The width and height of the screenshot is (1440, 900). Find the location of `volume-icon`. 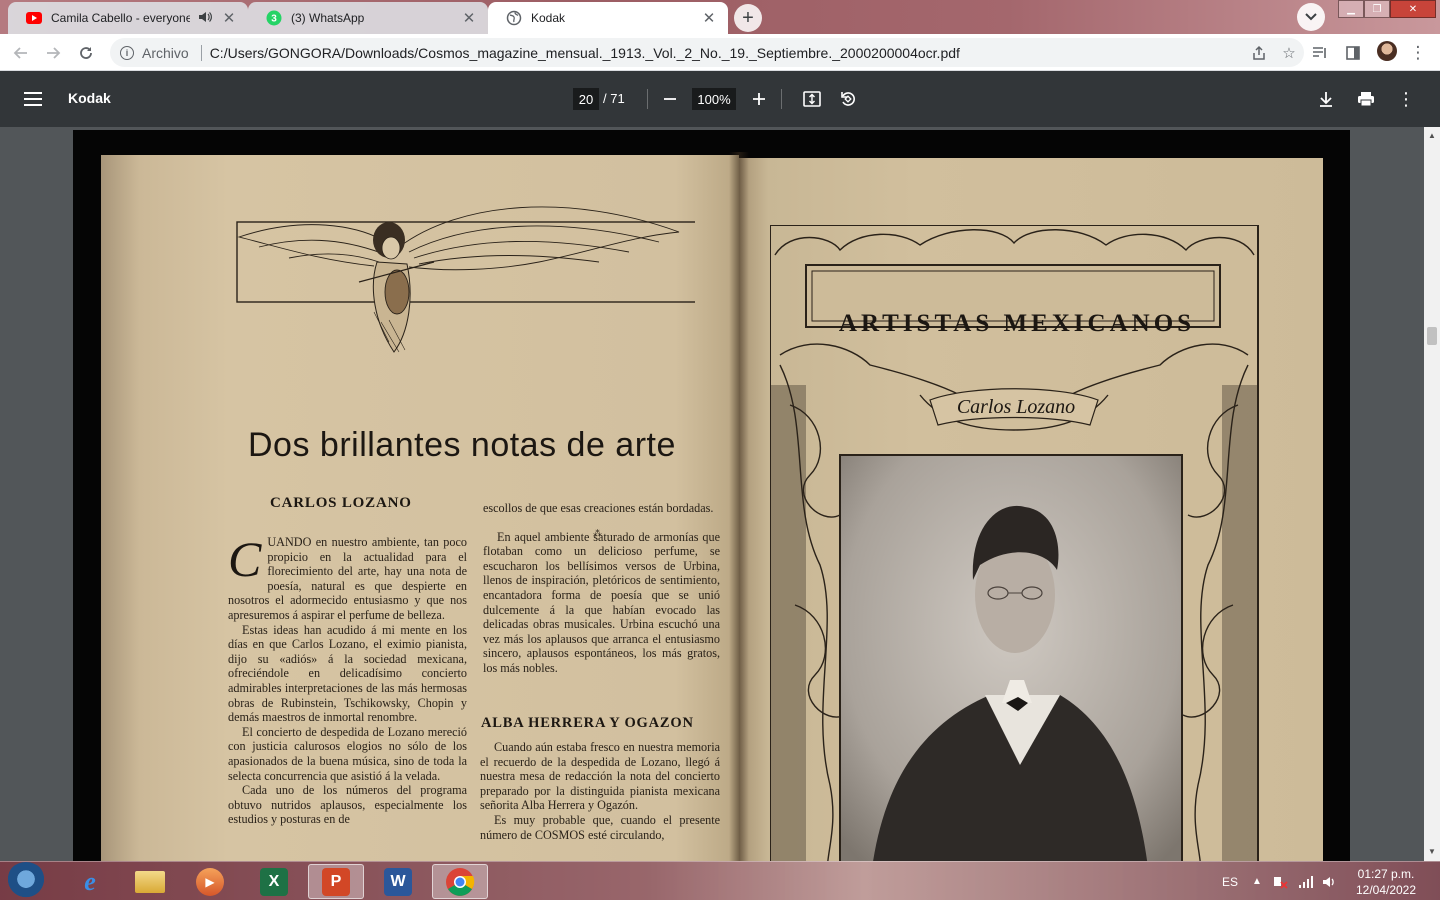

volume-icon is located at coordinates (1330, 881).